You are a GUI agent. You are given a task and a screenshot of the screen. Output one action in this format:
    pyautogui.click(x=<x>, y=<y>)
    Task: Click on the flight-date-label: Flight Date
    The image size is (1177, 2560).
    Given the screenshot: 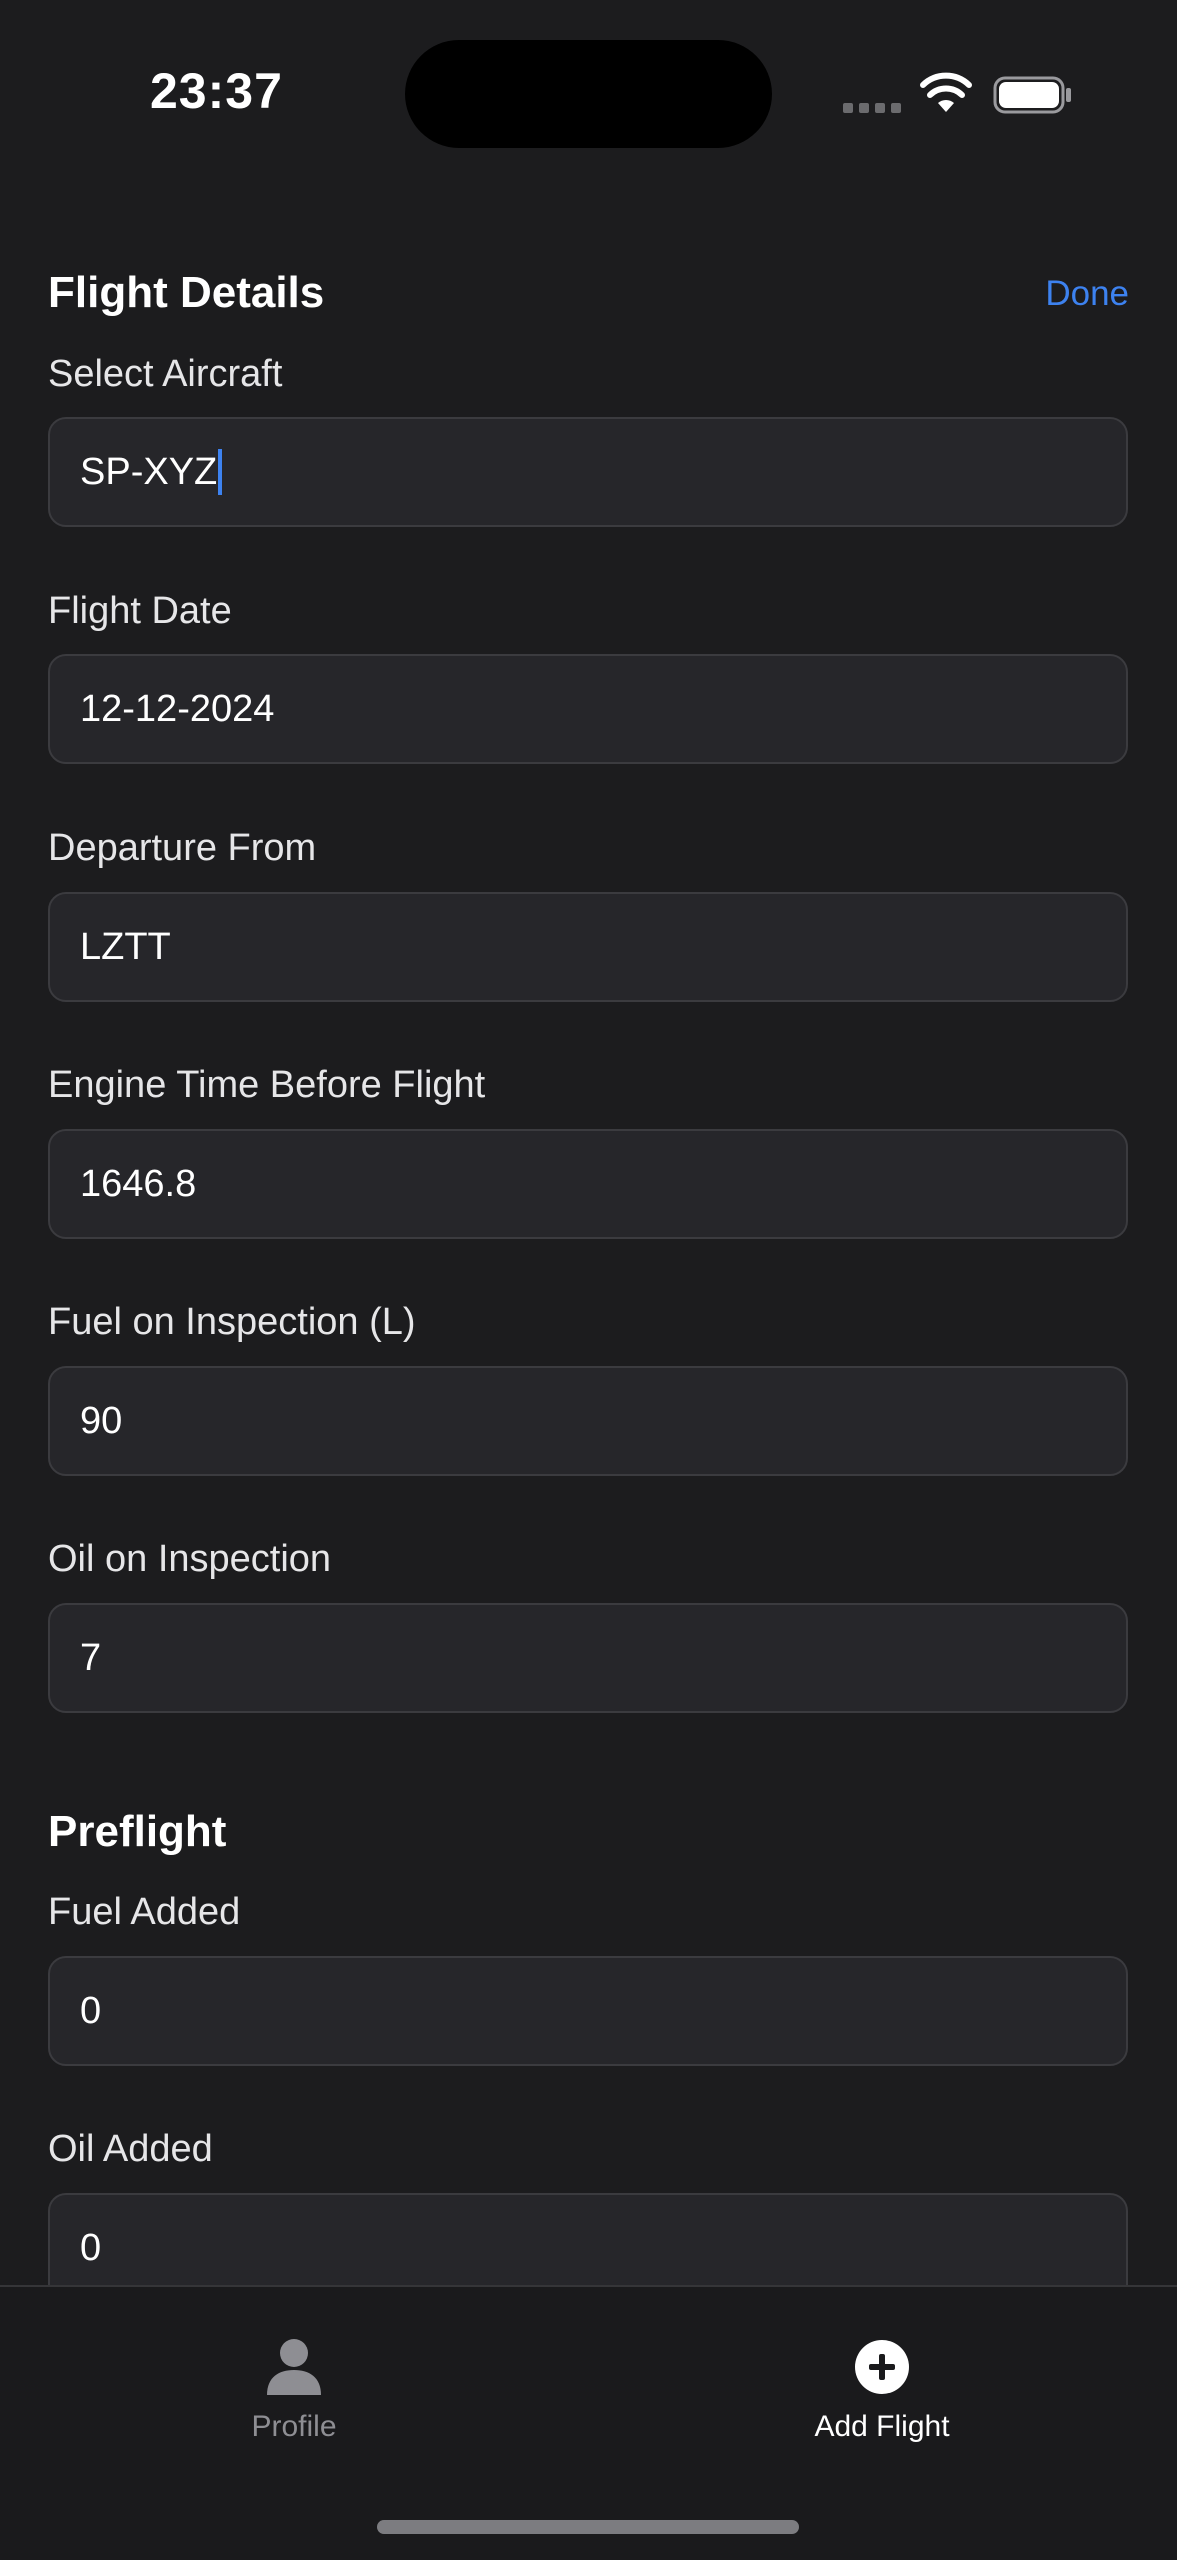 What is the action you would take?
    pyautogui.click(x=140, y=611)
    